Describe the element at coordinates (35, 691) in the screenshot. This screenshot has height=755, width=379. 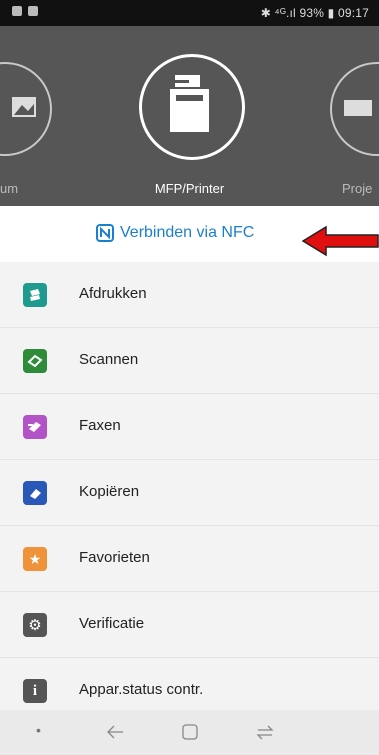
I see `info-icon: i` at that location.